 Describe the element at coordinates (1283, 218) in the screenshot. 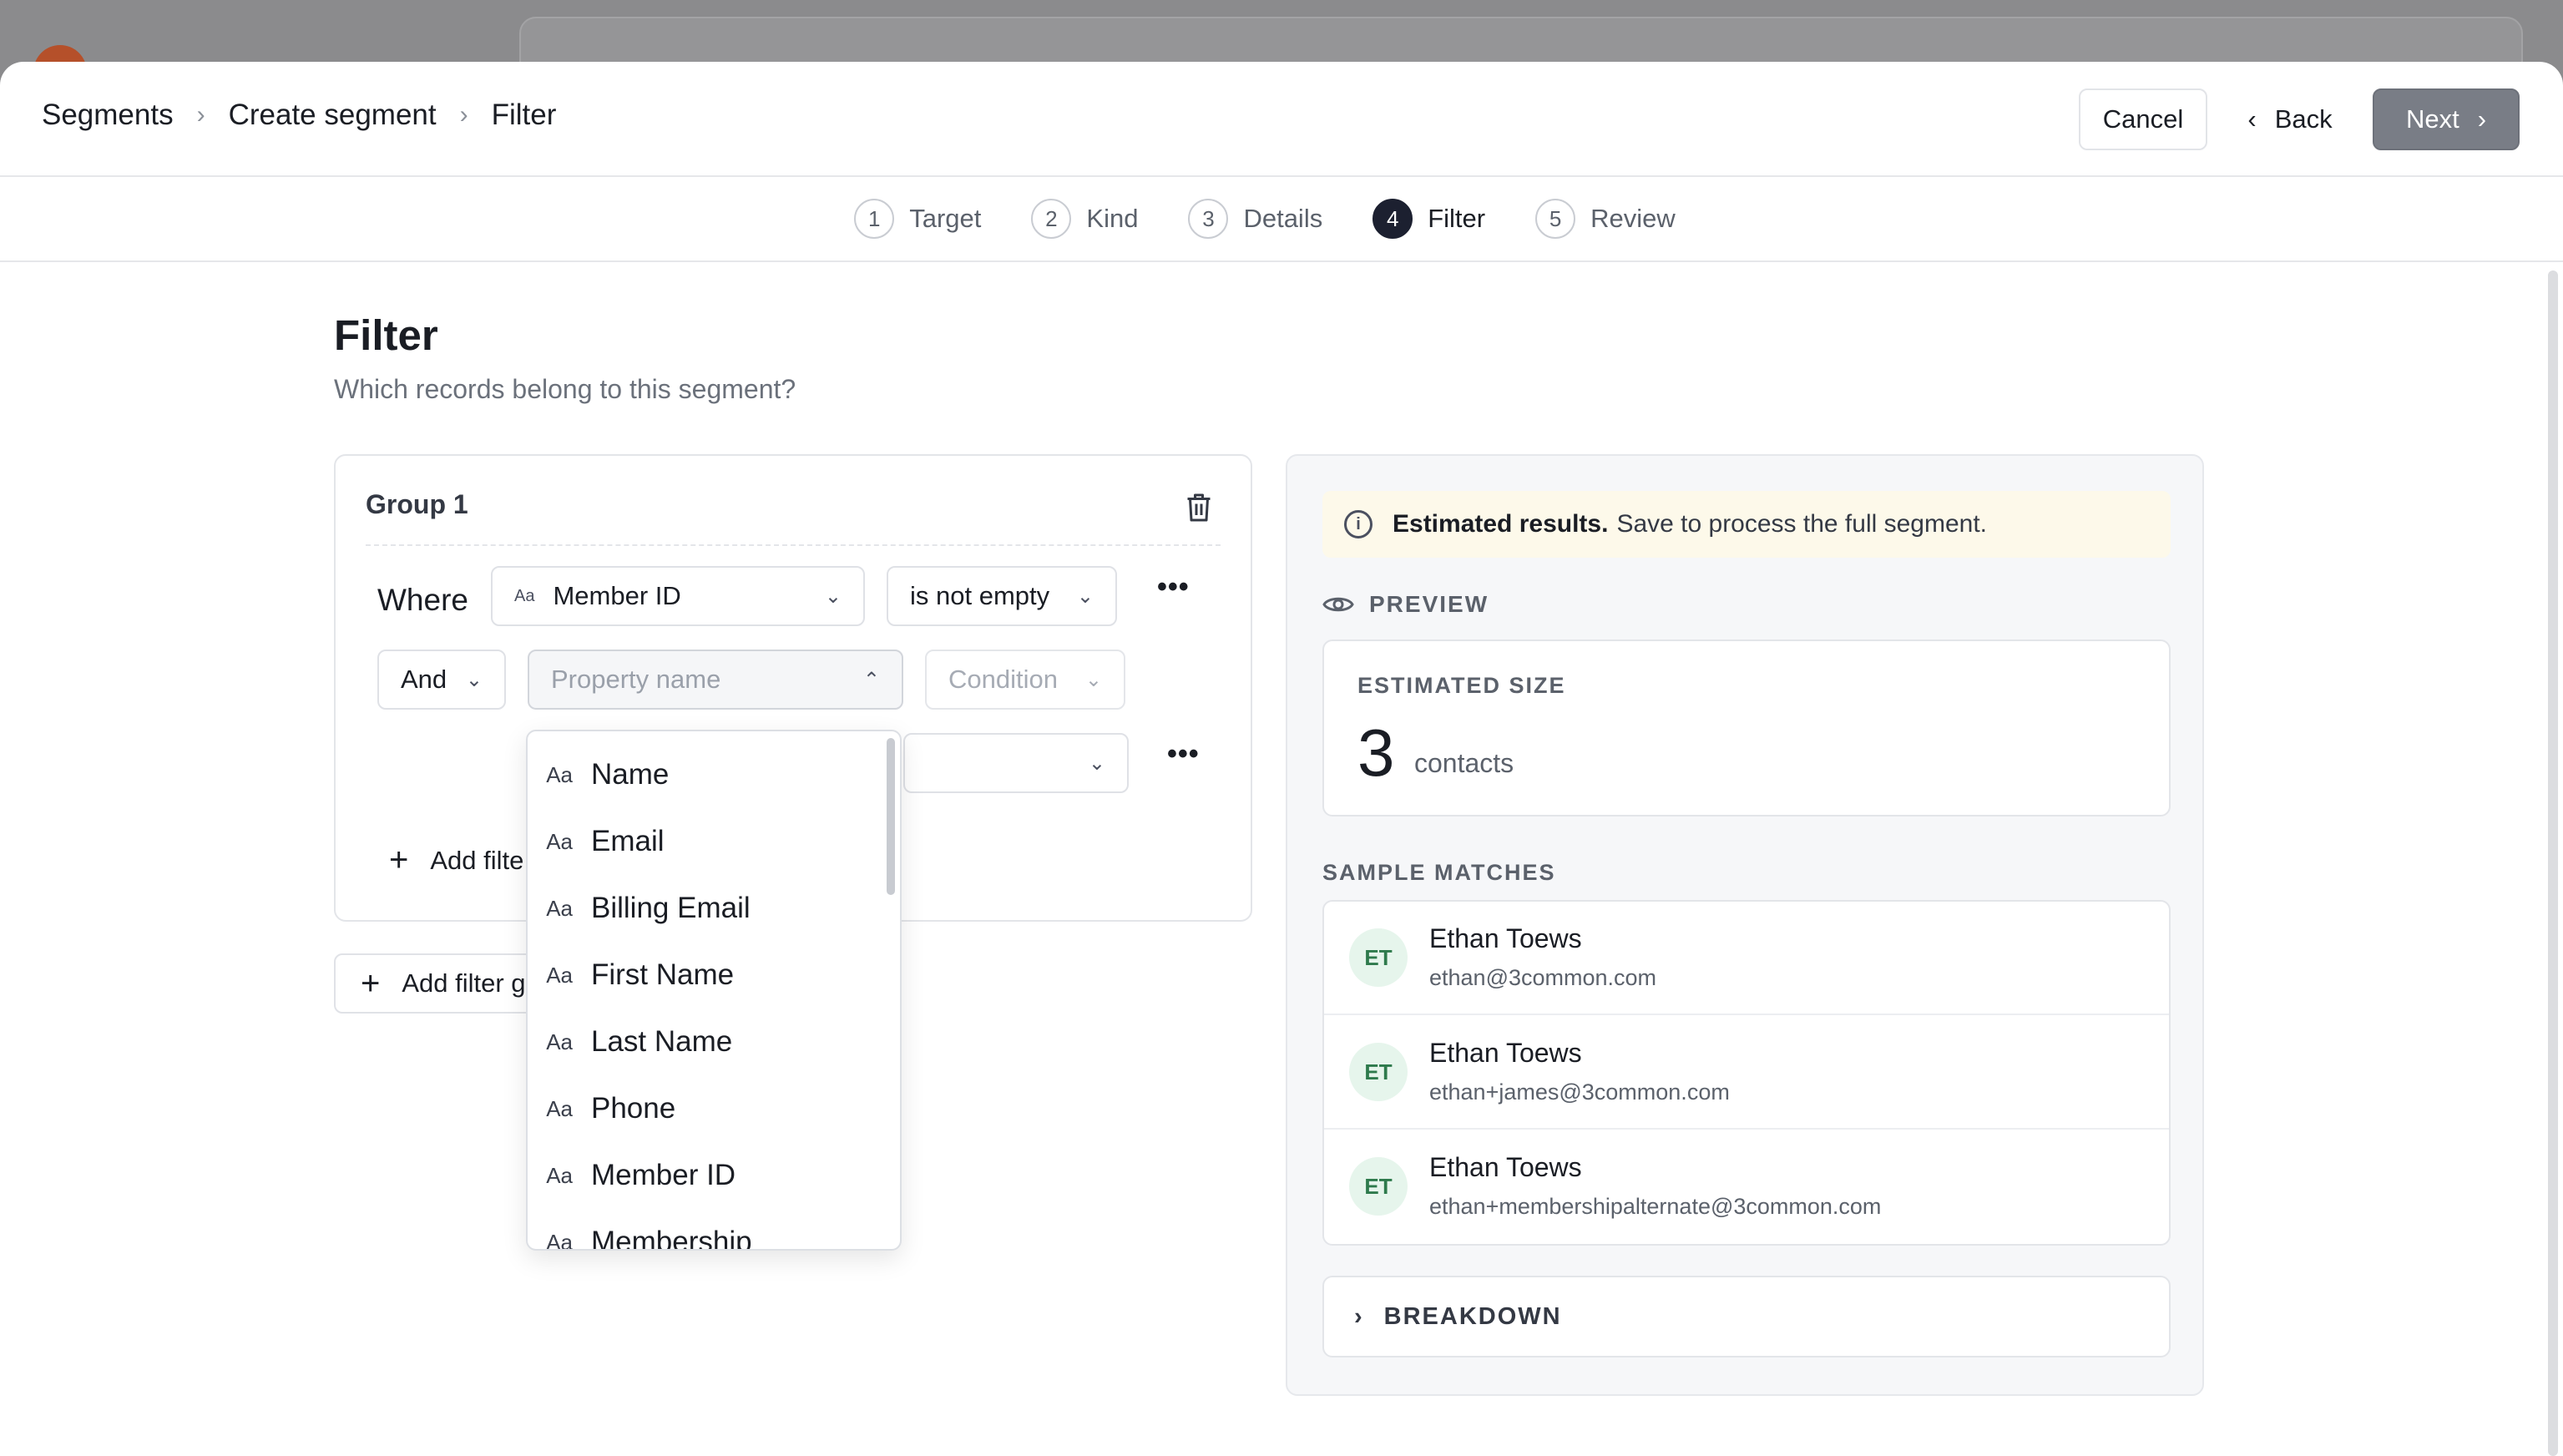

I see `step-label: Details` at that location.